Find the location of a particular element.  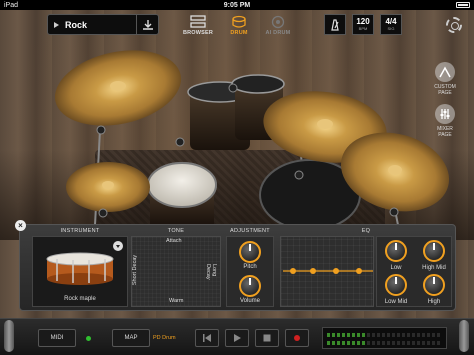

volume-label: Volume is located at coordinates (249, 301).